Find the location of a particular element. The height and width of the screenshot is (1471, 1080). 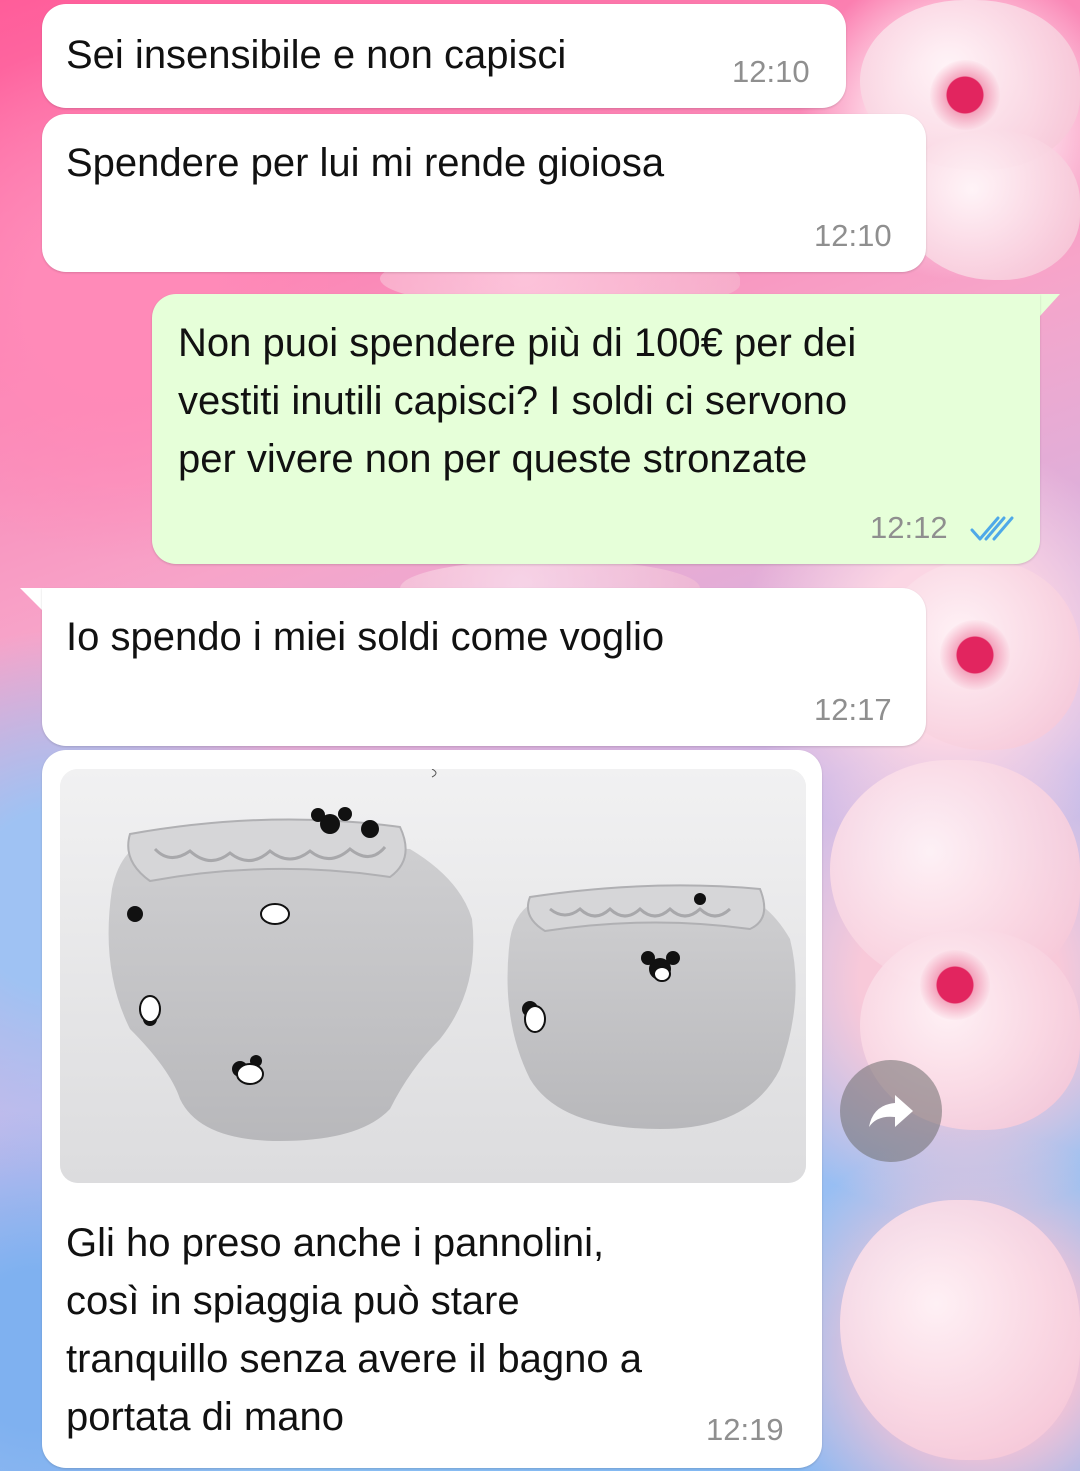

message-text: Spendere per lui mi rende gioiosa is located at coordinates (365, 163).